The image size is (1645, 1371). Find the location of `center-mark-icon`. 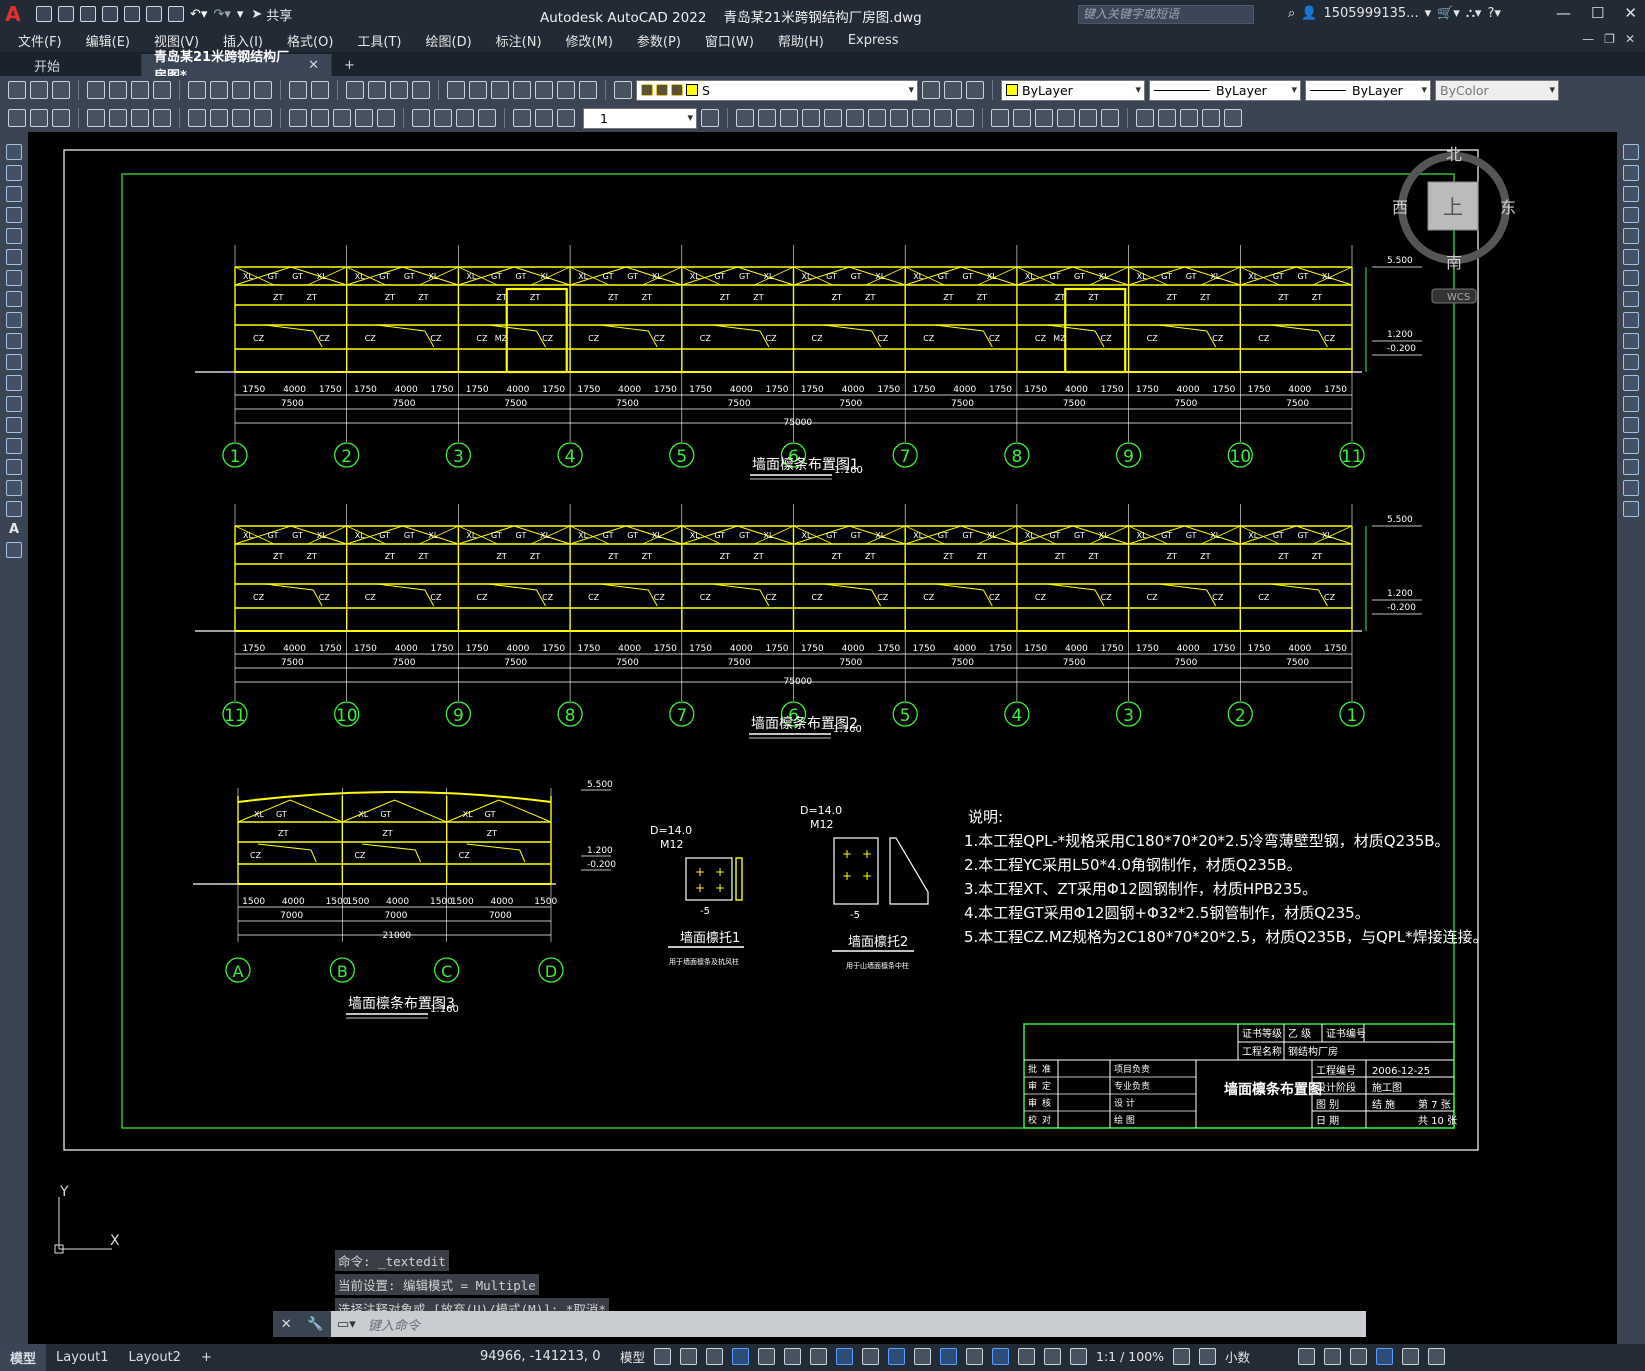

center-mark-icon is located at coordinates (443, 118).